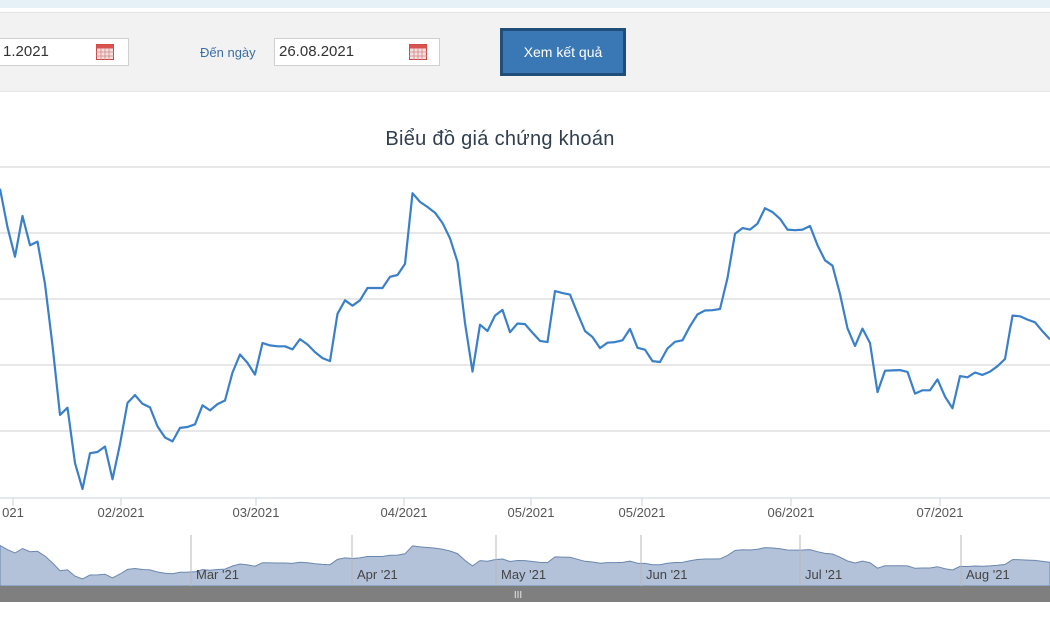 This screenshot has height=630, width=1050. What do you see at coordinates (523, 574) in the screenshot?
I see `navigator-label: May '21` at bounding box center [523, 574].